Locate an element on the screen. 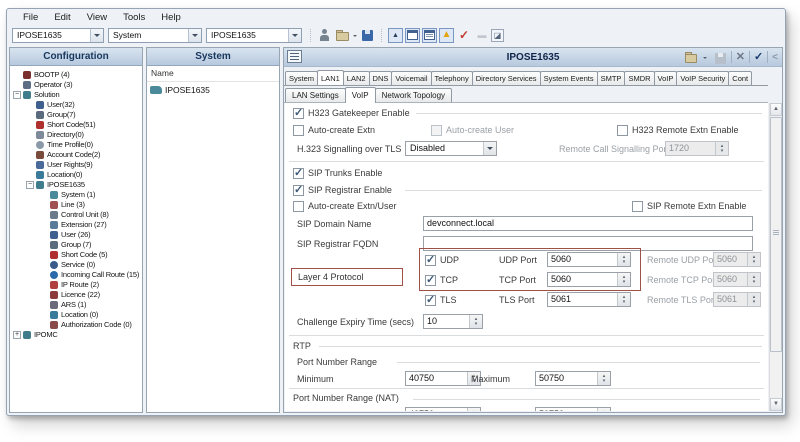  subtab-voip: VoIP is located at coordinates (360, 95).